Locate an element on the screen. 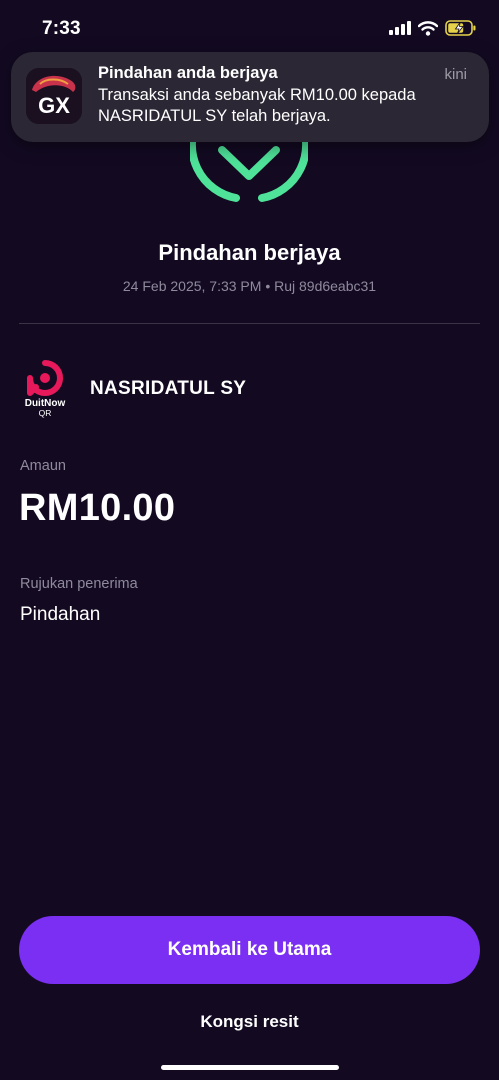  svg-text: QR is located at coordinates (45, 413).